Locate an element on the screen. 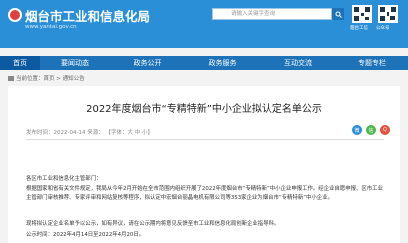 This screenshot has height=243, width=408. search-icon is located at coordinates (338, 14).